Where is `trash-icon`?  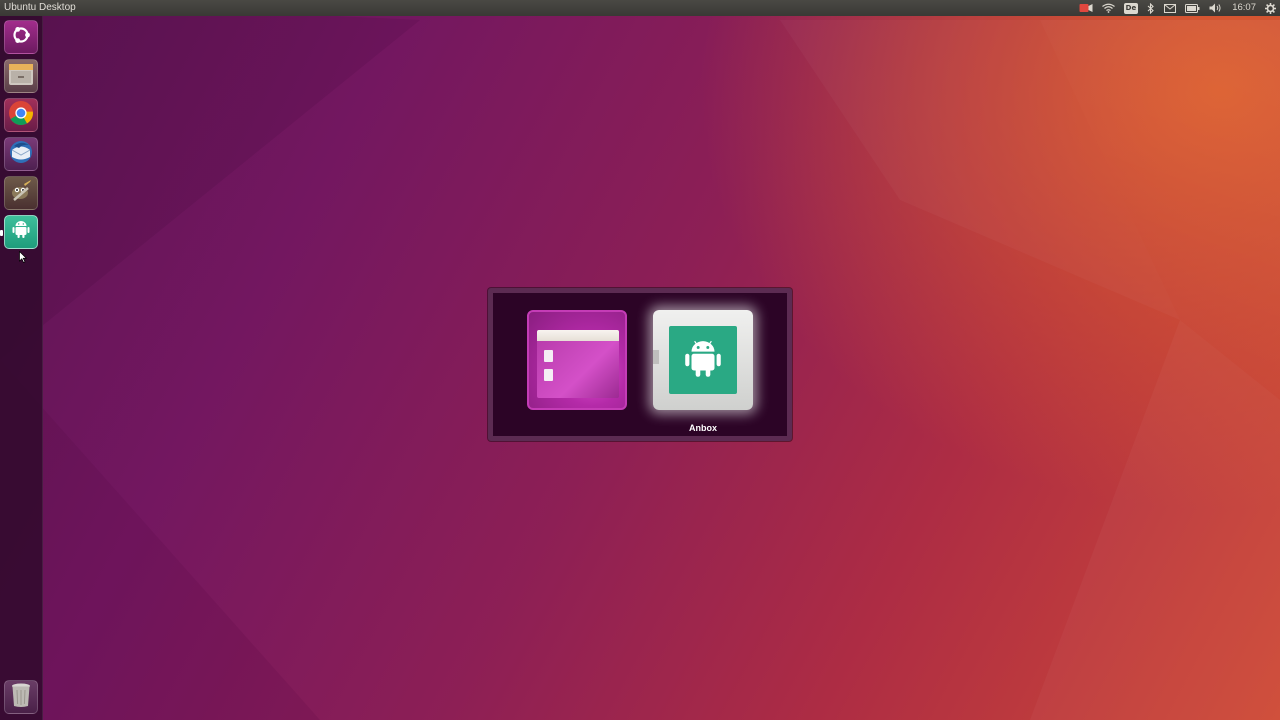
trash-icon is located at coordinates (21, 697).